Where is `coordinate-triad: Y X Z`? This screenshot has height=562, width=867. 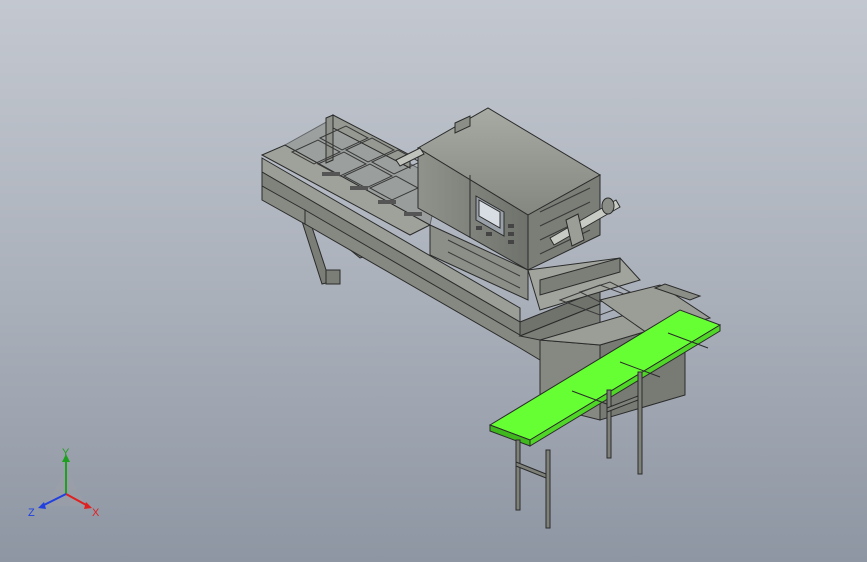
coordinate-triad: Y X Z is located at coordinates (64, 483).